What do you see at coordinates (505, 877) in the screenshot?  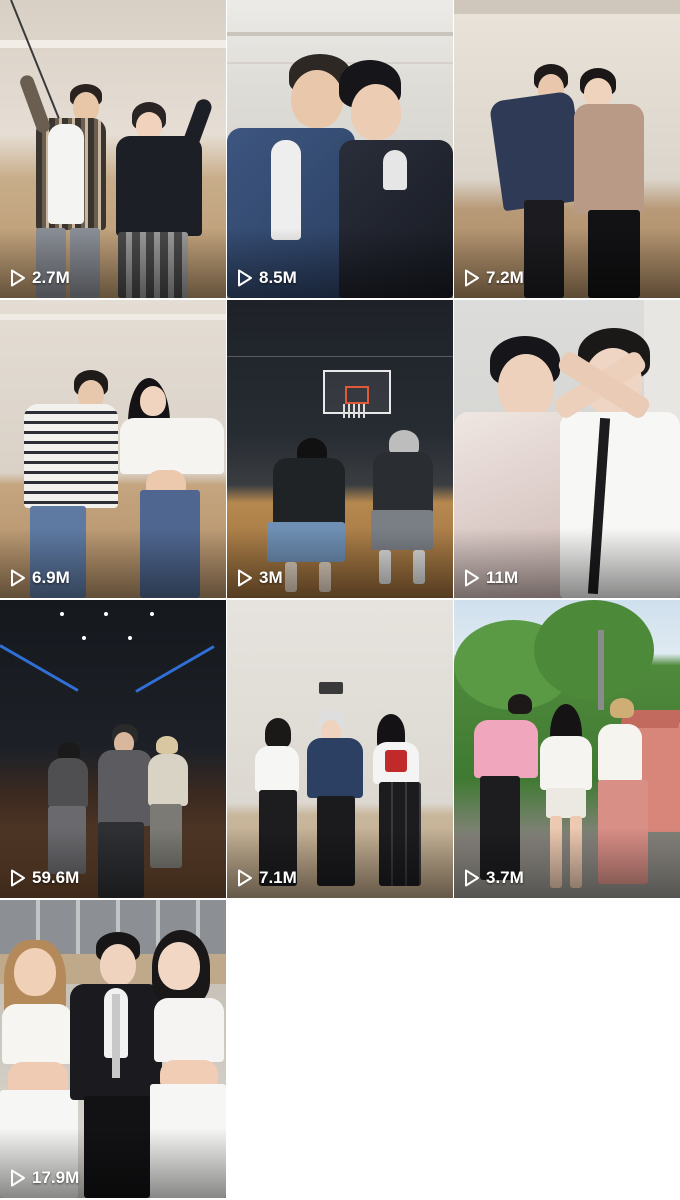 I see `view-count-label: 3.7M` at bounding box center [505, 877].